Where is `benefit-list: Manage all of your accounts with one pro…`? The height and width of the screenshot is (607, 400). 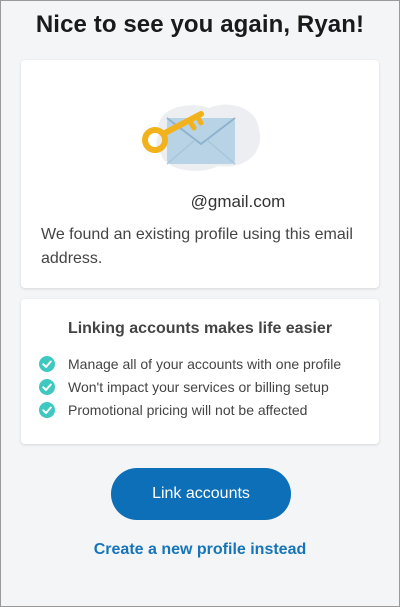 benefit-list: Manage all of your accounts with one pro… is located at coordinates (190, 386).